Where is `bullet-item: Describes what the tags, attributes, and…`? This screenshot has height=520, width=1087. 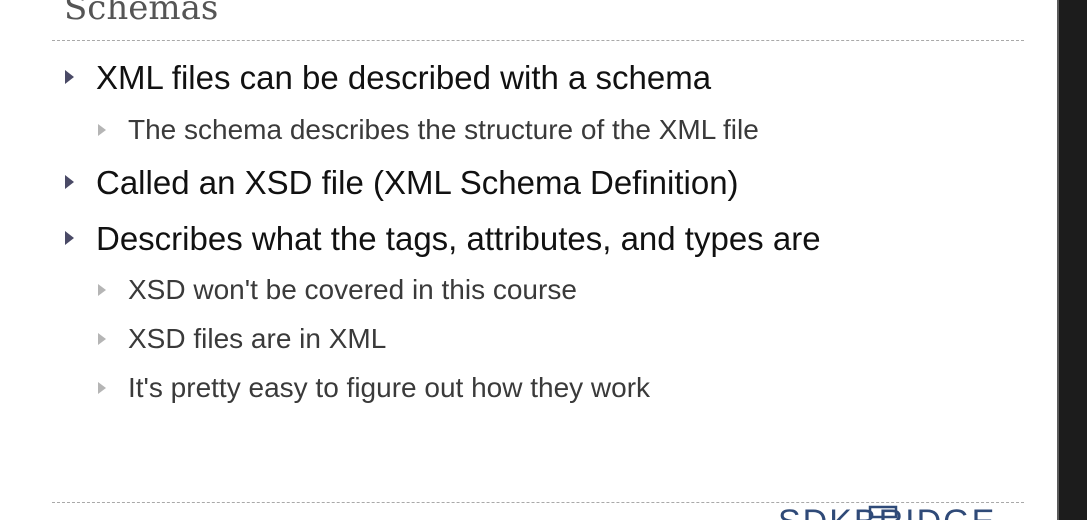 bullet-item: Describes what the tags, attributes, and… is located at coordinates (443, 239).